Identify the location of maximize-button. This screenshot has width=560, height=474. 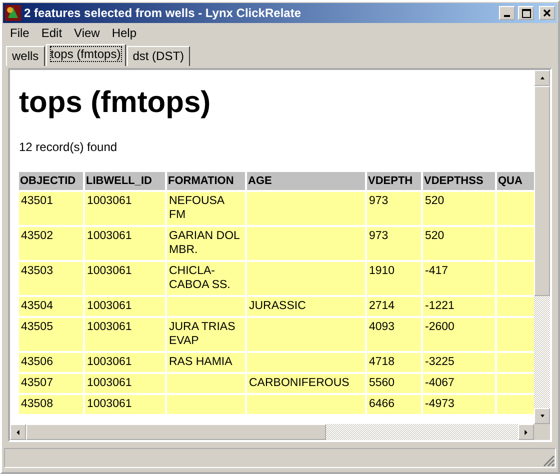
(526, 13).